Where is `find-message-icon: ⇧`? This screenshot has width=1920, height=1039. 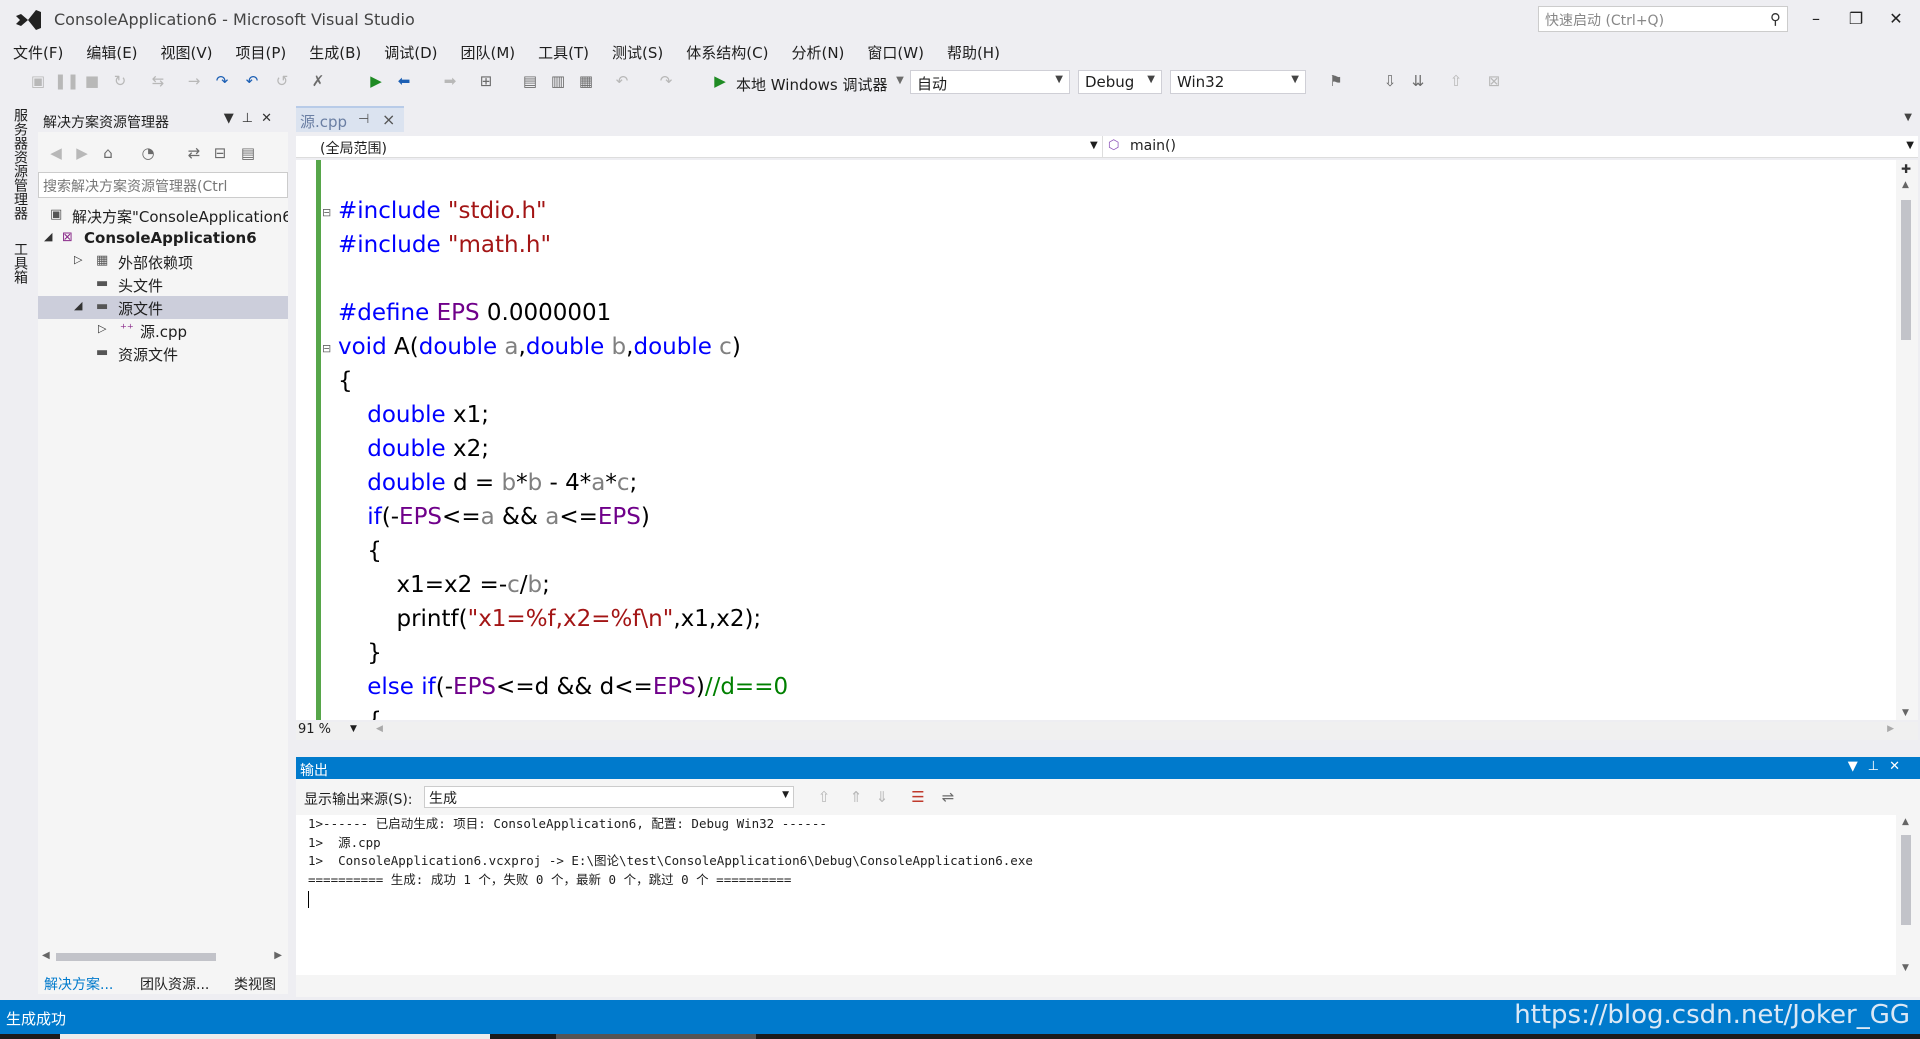
find-message-icon: ⇧ is located at coordinates (824, 797).